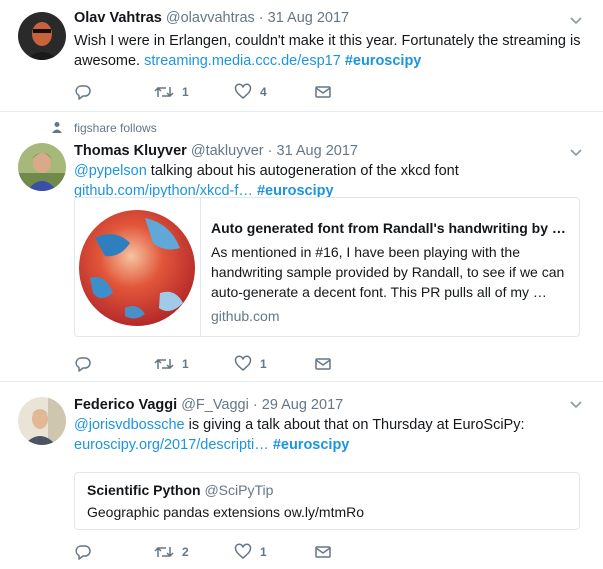 The width and height of the screenshot is (603, 569). Describe the element at coordinates (302, 405) in the screenshot. I see `timestamp: 29 Aug 2017` at that location.